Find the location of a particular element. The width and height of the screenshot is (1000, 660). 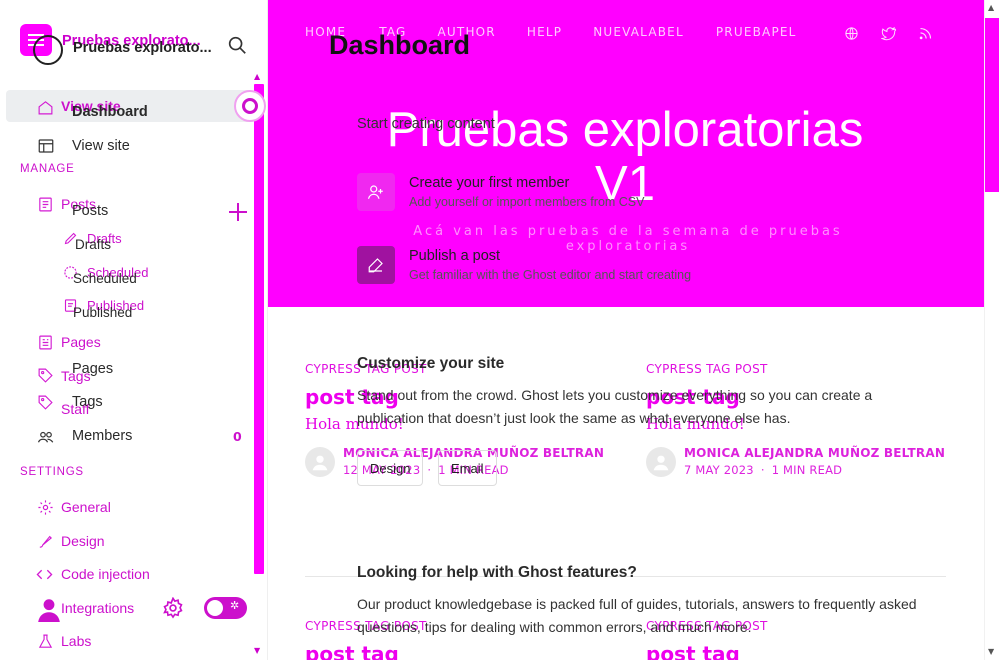

page-scrollbar-thumb is located at coordinates (992, 105).